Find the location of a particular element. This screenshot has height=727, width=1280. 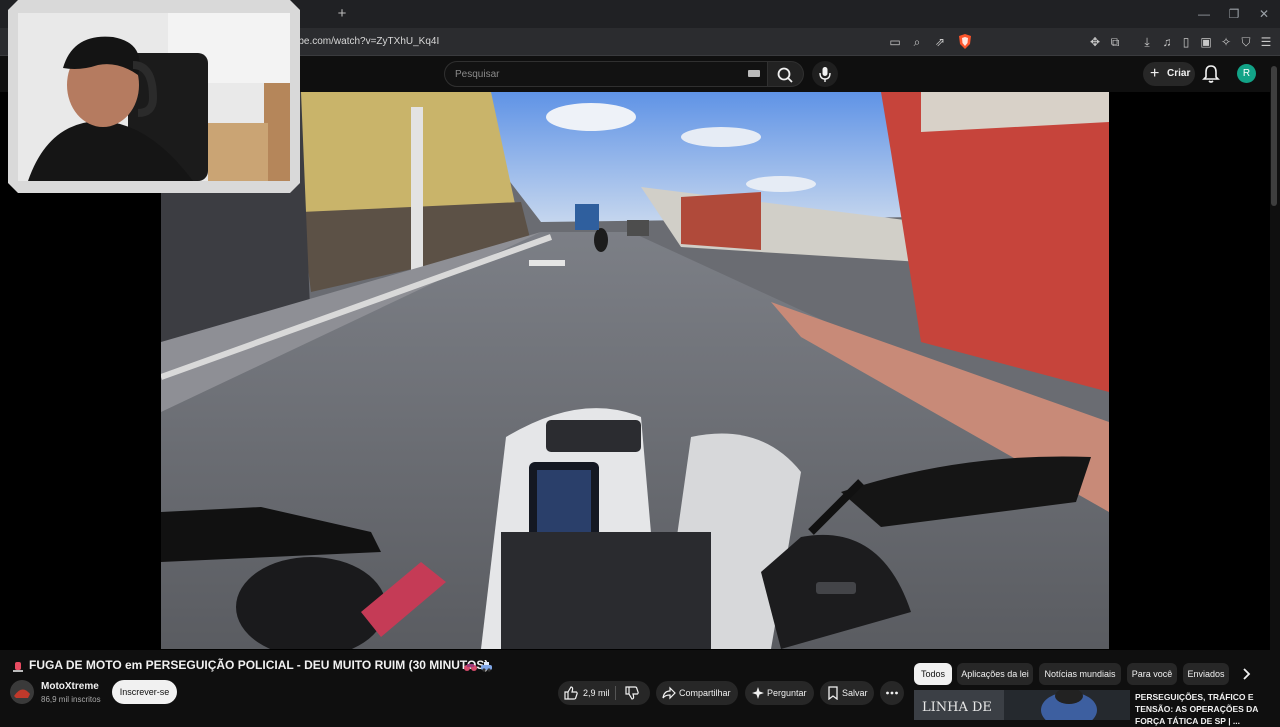

music-icon: ♫ is located at coordinates (1167, 42).